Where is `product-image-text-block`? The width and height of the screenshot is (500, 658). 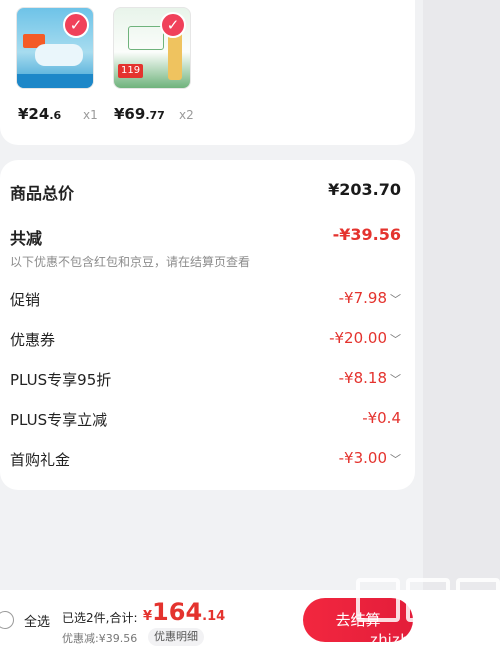
product-image-text-block is located at coordinates (146, 38).